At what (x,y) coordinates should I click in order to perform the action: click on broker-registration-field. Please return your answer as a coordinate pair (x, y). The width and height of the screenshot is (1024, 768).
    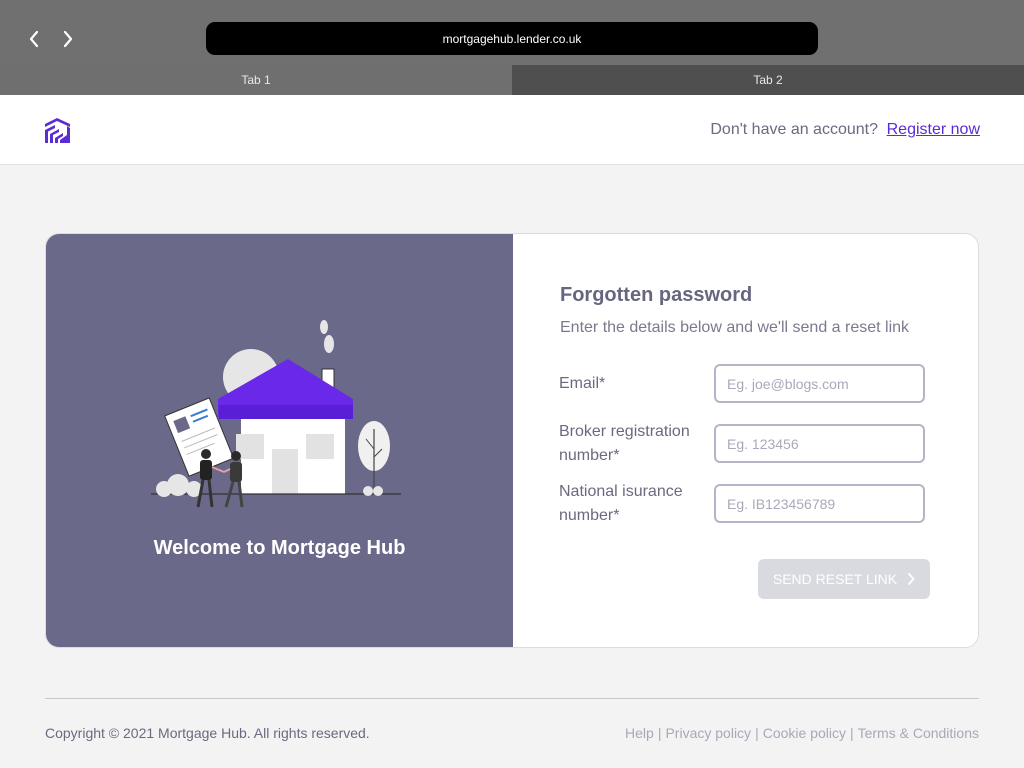
    Looking at the image, I should click on (819, 443).